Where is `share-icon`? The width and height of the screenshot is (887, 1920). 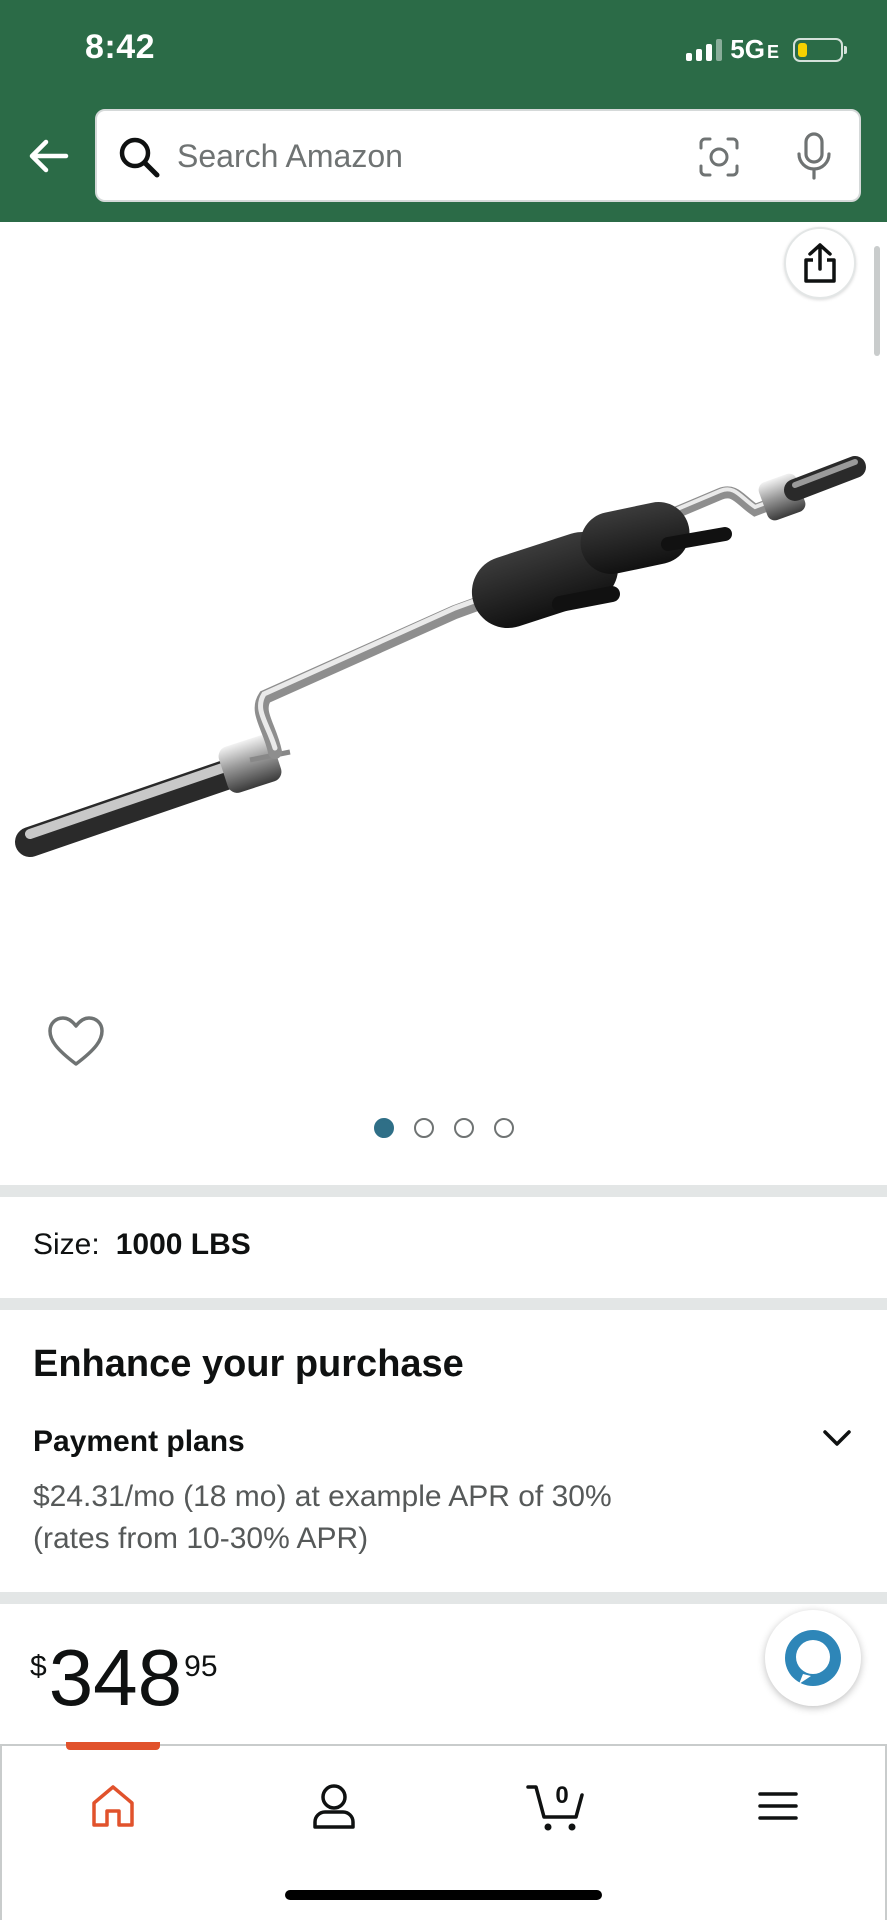 share-icon is located at coordinates (820, 263).